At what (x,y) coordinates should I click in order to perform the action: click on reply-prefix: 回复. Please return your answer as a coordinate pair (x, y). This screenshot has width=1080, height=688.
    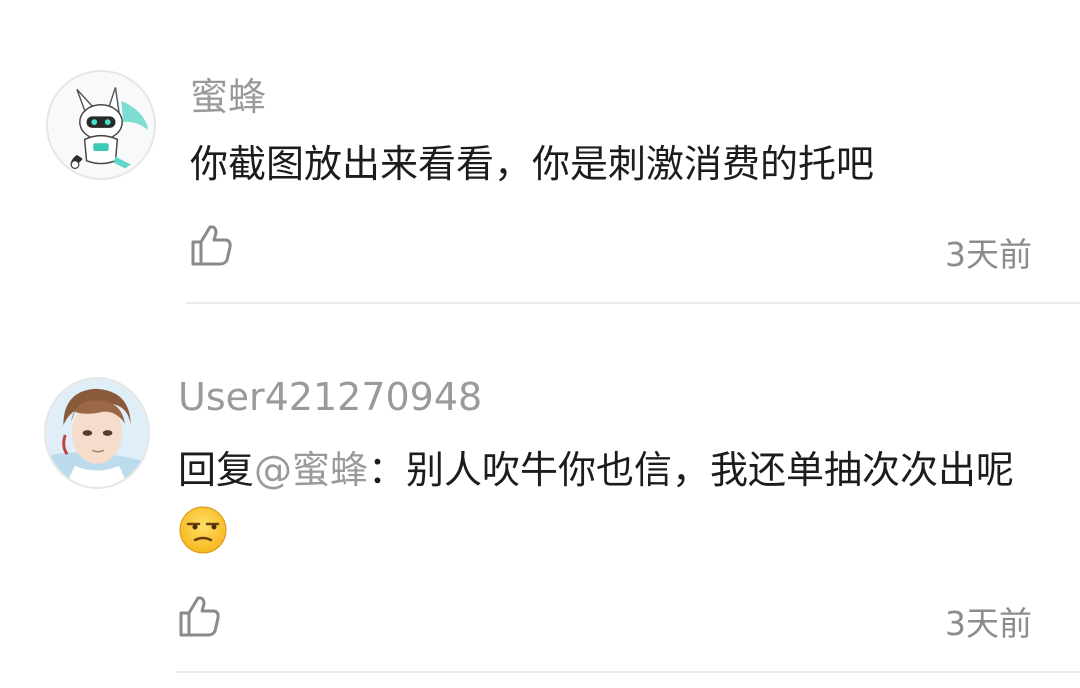
    Looking at the image, I should click on (216, 470).